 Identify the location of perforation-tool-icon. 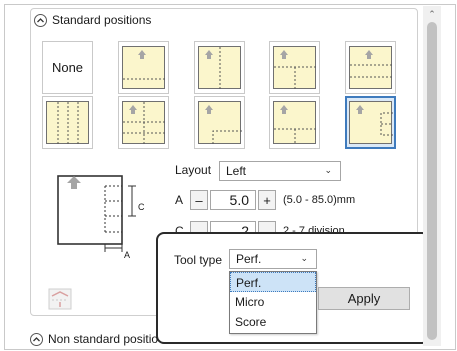
(60, 299).